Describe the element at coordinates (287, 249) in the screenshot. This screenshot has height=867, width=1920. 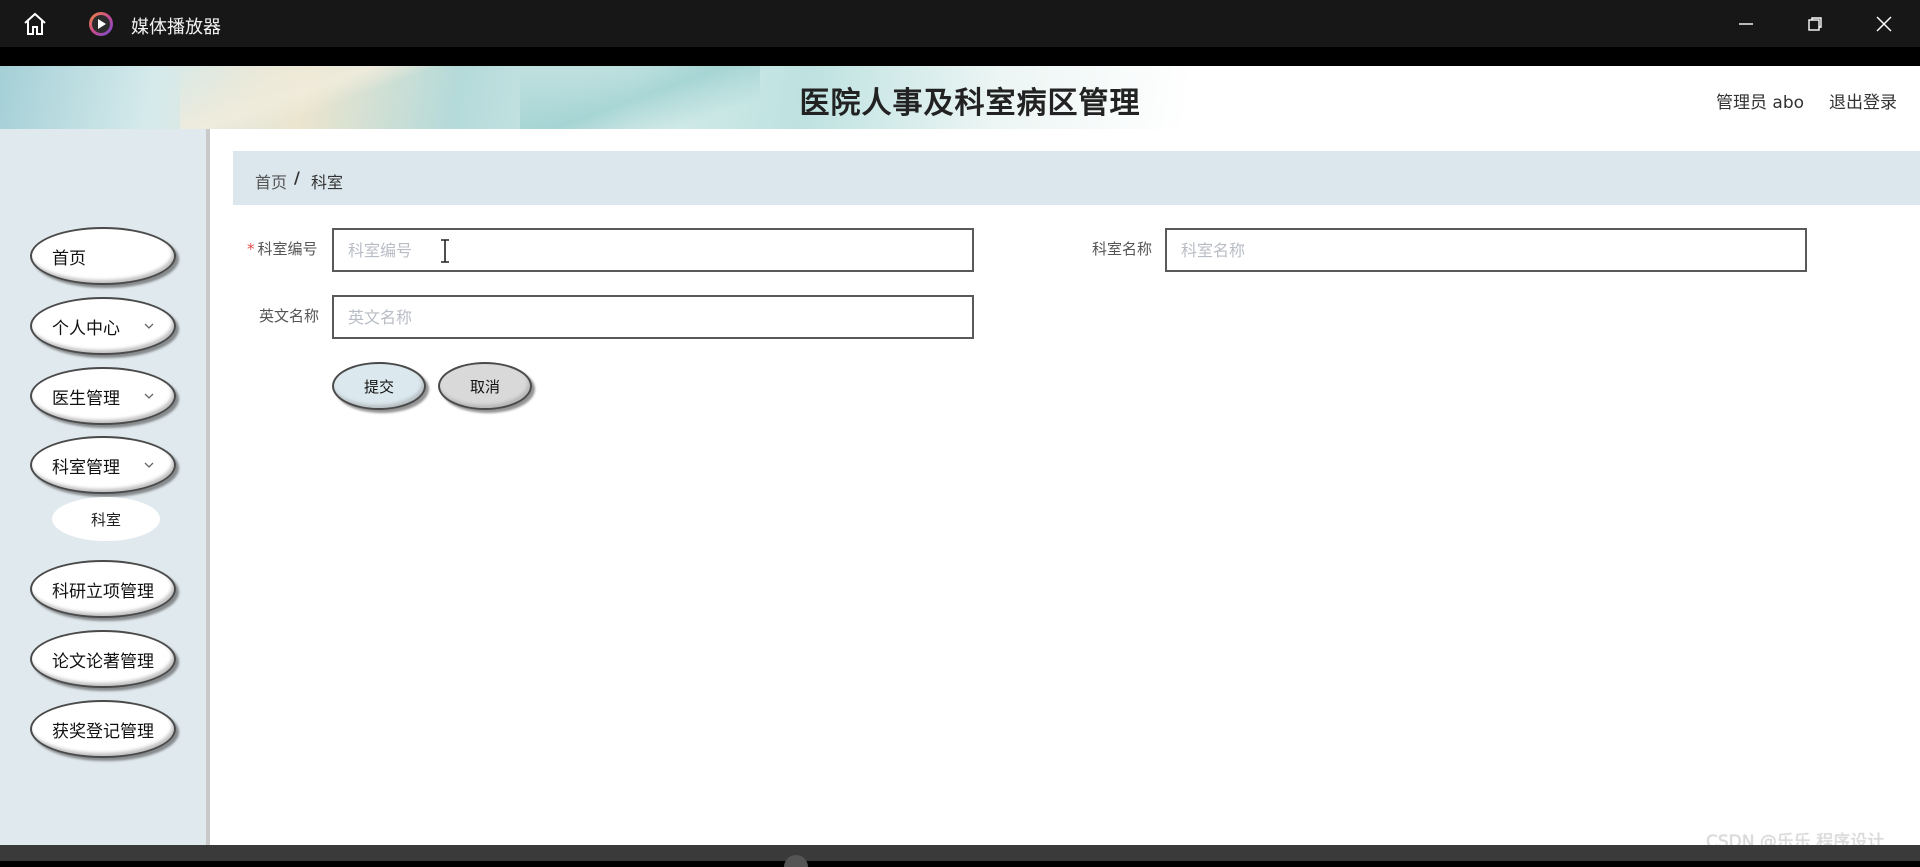
I see `dept-code-label-text: 科室编号` at that location.